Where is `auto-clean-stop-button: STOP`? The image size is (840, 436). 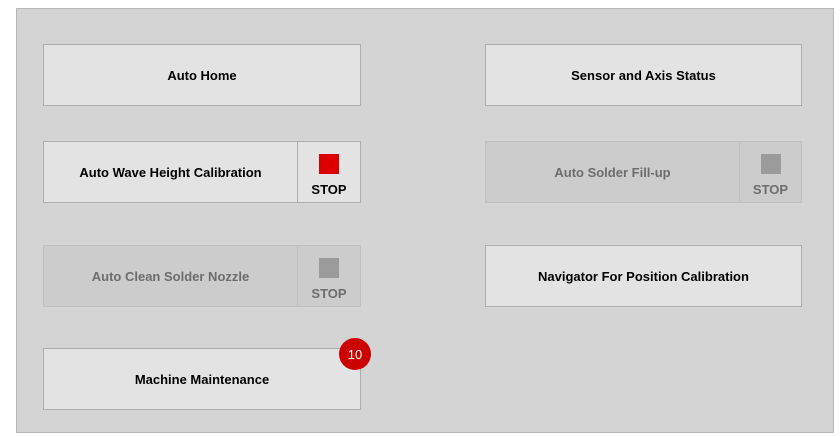 auto-clean-stop-button: STOP is located at coordinates (329, 276).